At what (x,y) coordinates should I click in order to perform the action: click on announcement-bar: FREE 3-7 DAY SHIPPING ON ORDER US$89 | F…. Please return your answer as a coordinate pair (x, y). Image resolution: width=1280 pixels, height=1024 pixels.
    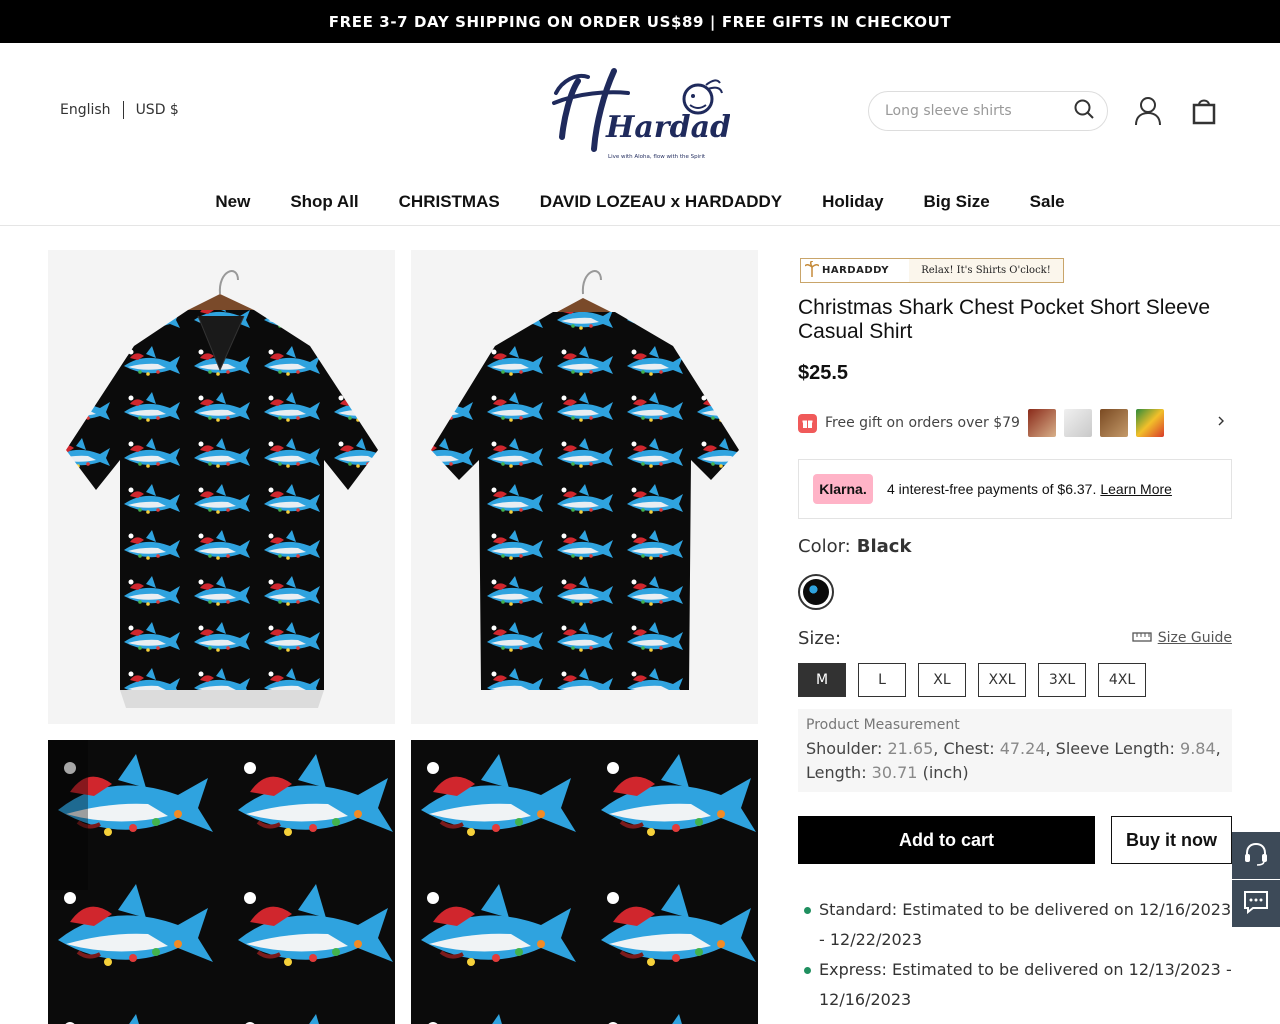
    Looking at the image, I should click on (640, 21).